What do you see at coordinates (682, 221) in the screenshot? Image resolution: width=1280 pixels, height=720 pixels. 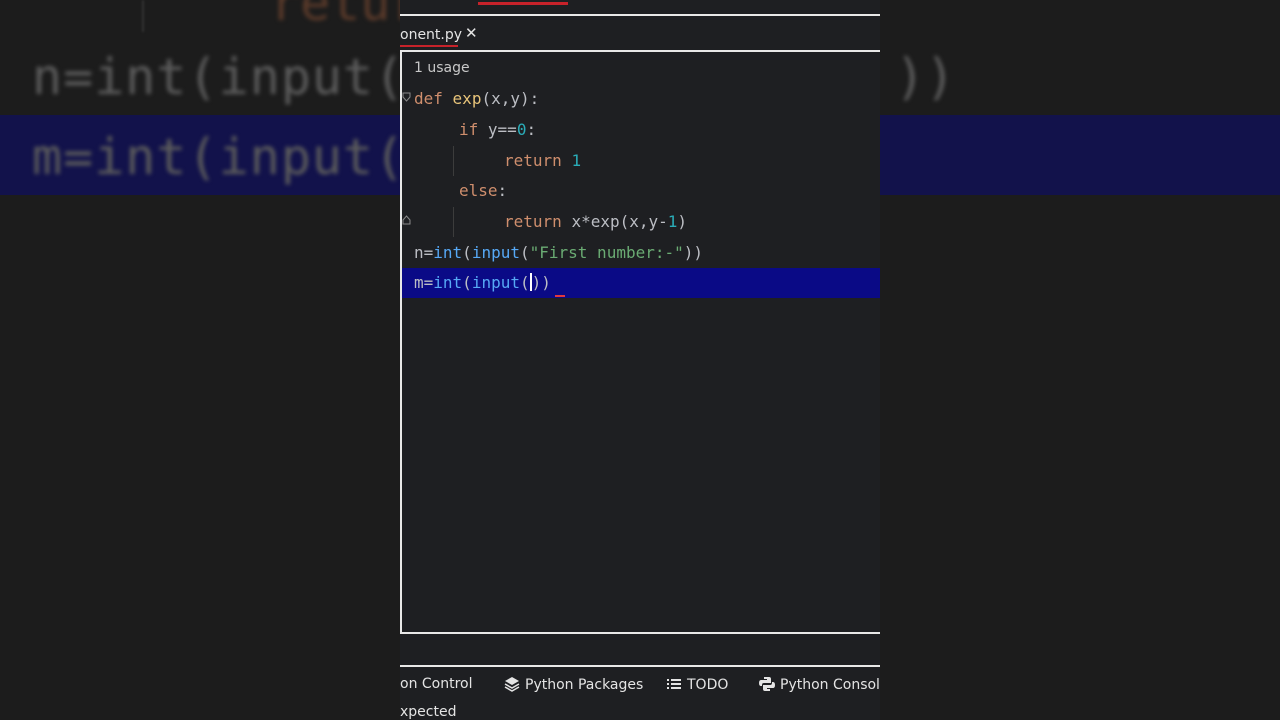 I see `code-text: )` at bounding box center [682, 221].